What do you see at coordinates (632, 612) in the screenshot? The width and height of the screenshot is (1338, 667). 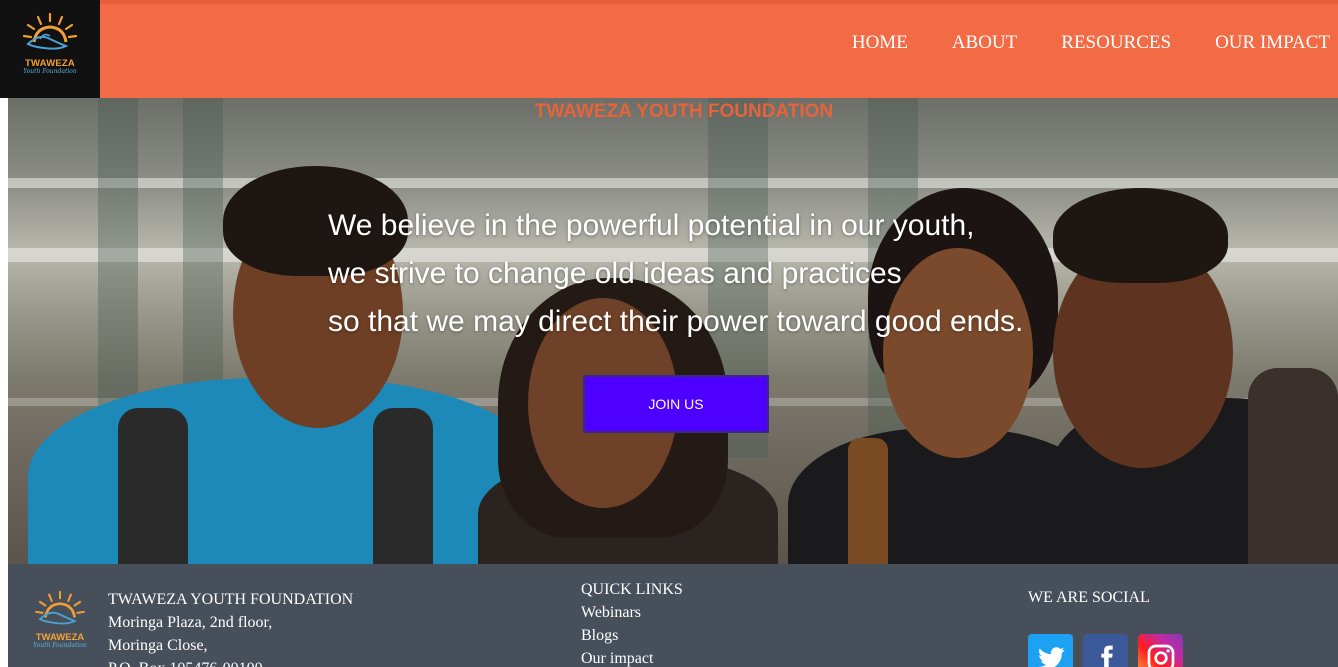 I see `link-webinars: Webinars` at bounding box center [632, 612].